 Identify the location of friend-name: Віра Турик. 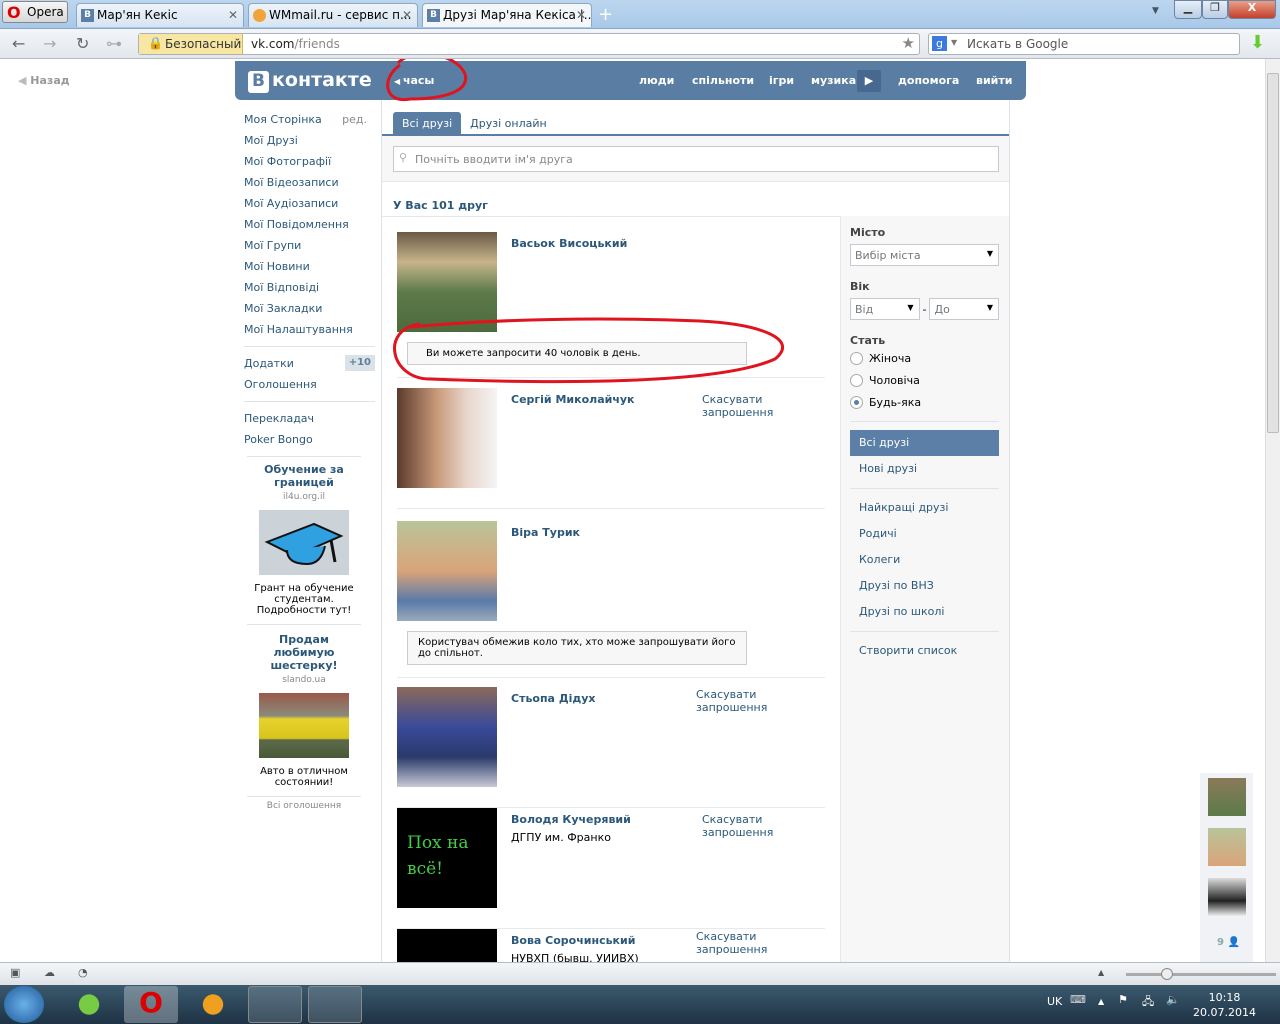
(545, 532).